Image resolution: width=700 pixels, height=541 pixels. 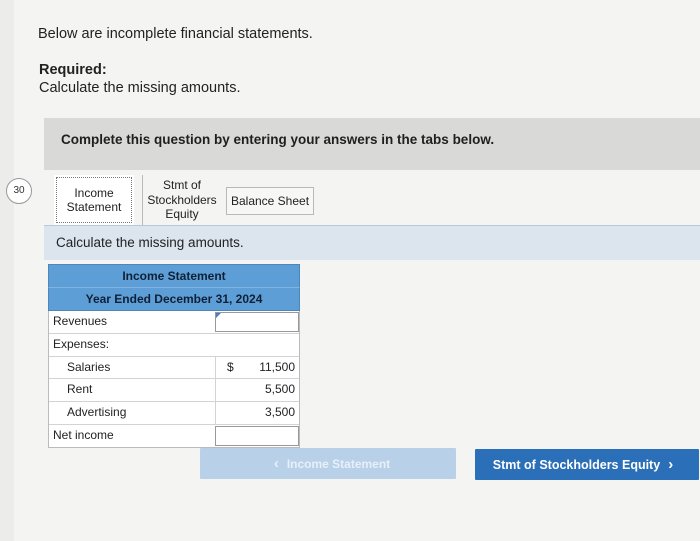 What do you see at coordinates (174, 391) in the screenshot?
I see `table-row: Rent 5,500` at bounding box center [174, 391].